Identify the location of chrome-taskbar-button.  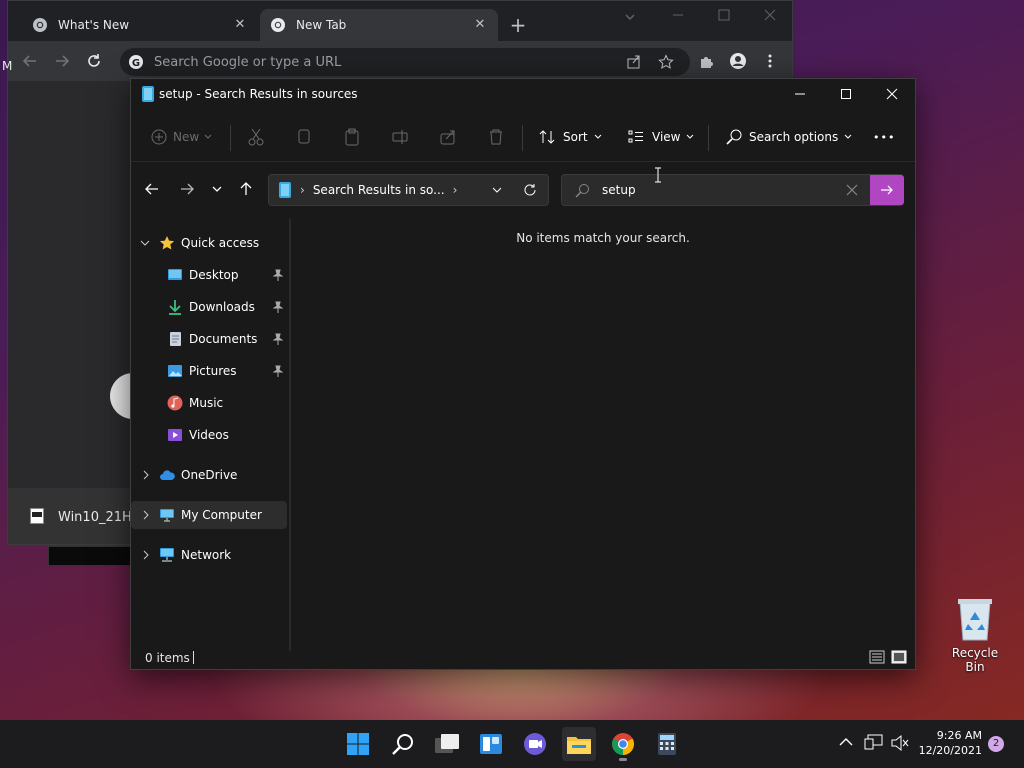
(623, 744).